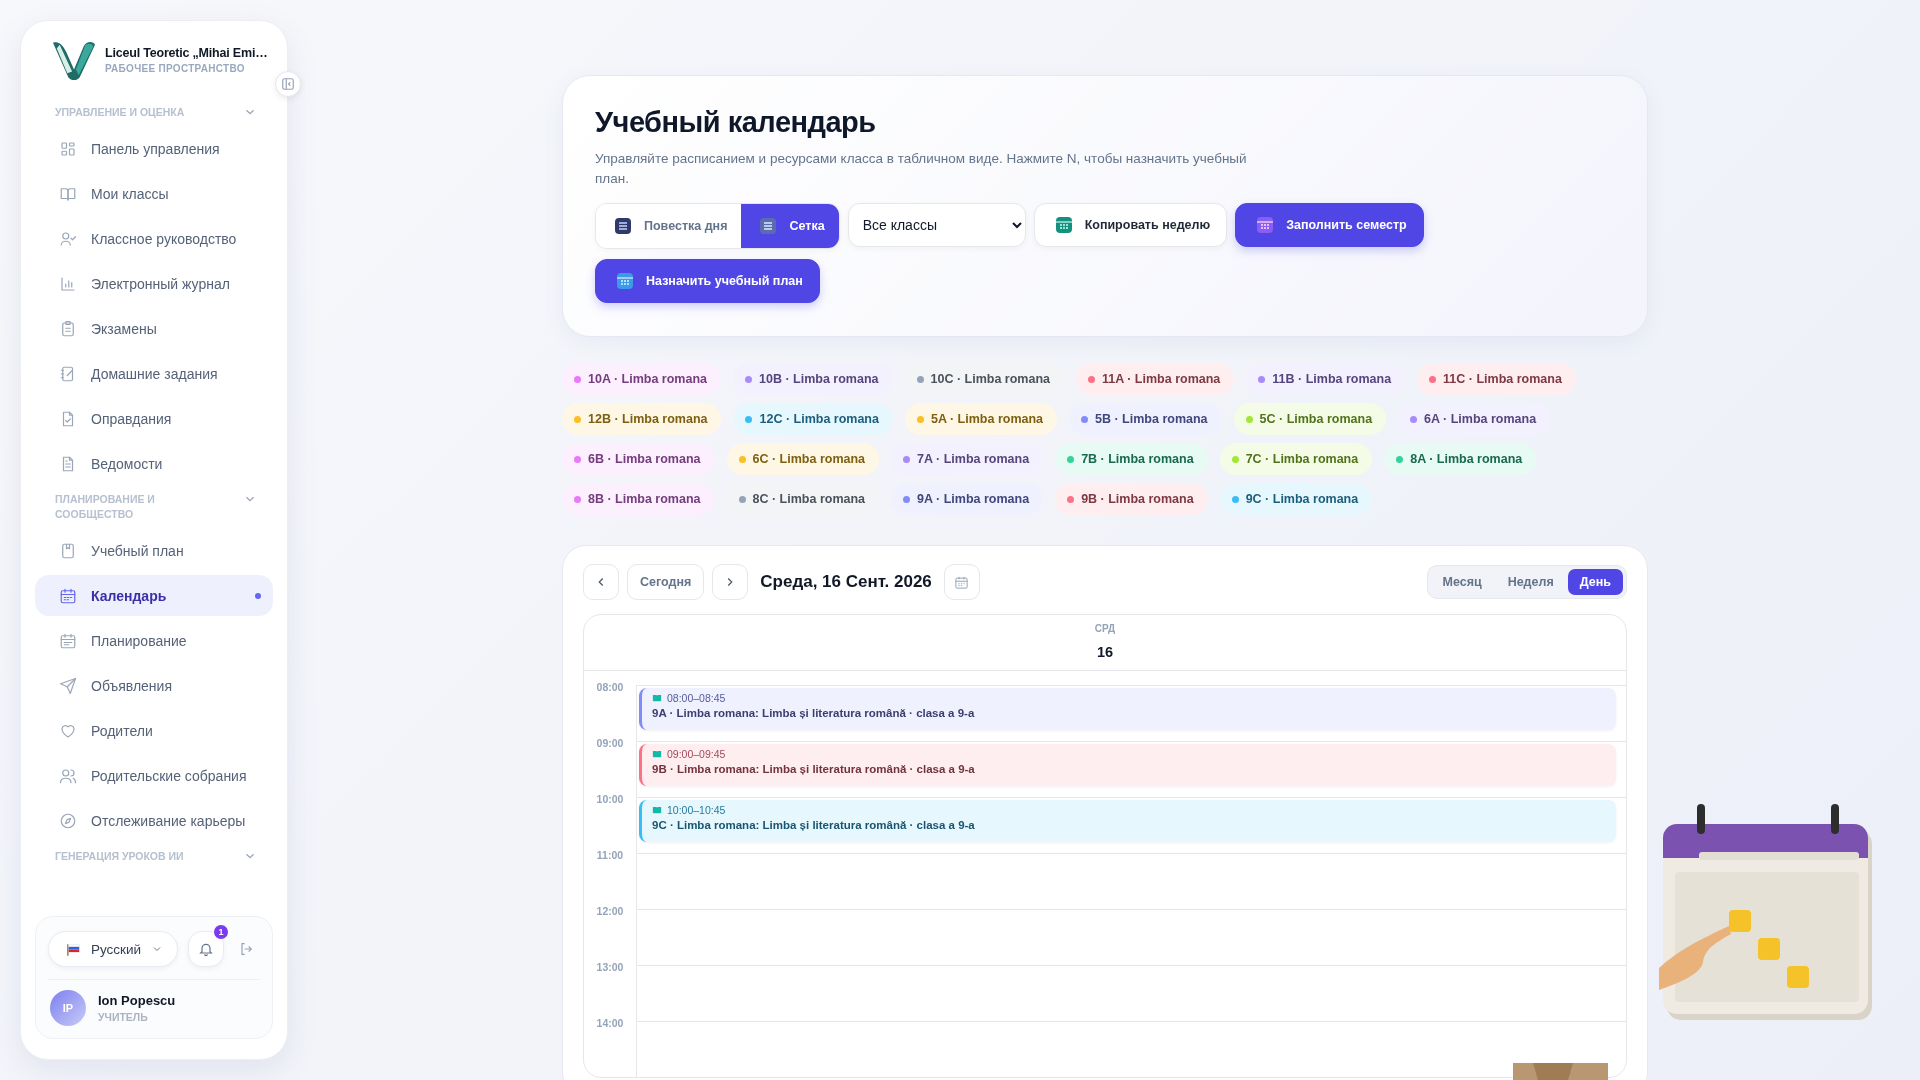 The width and height of the screenshot is (1920, 1080). I want to click on event-time: 09:00–09:45, so click(696, 754).